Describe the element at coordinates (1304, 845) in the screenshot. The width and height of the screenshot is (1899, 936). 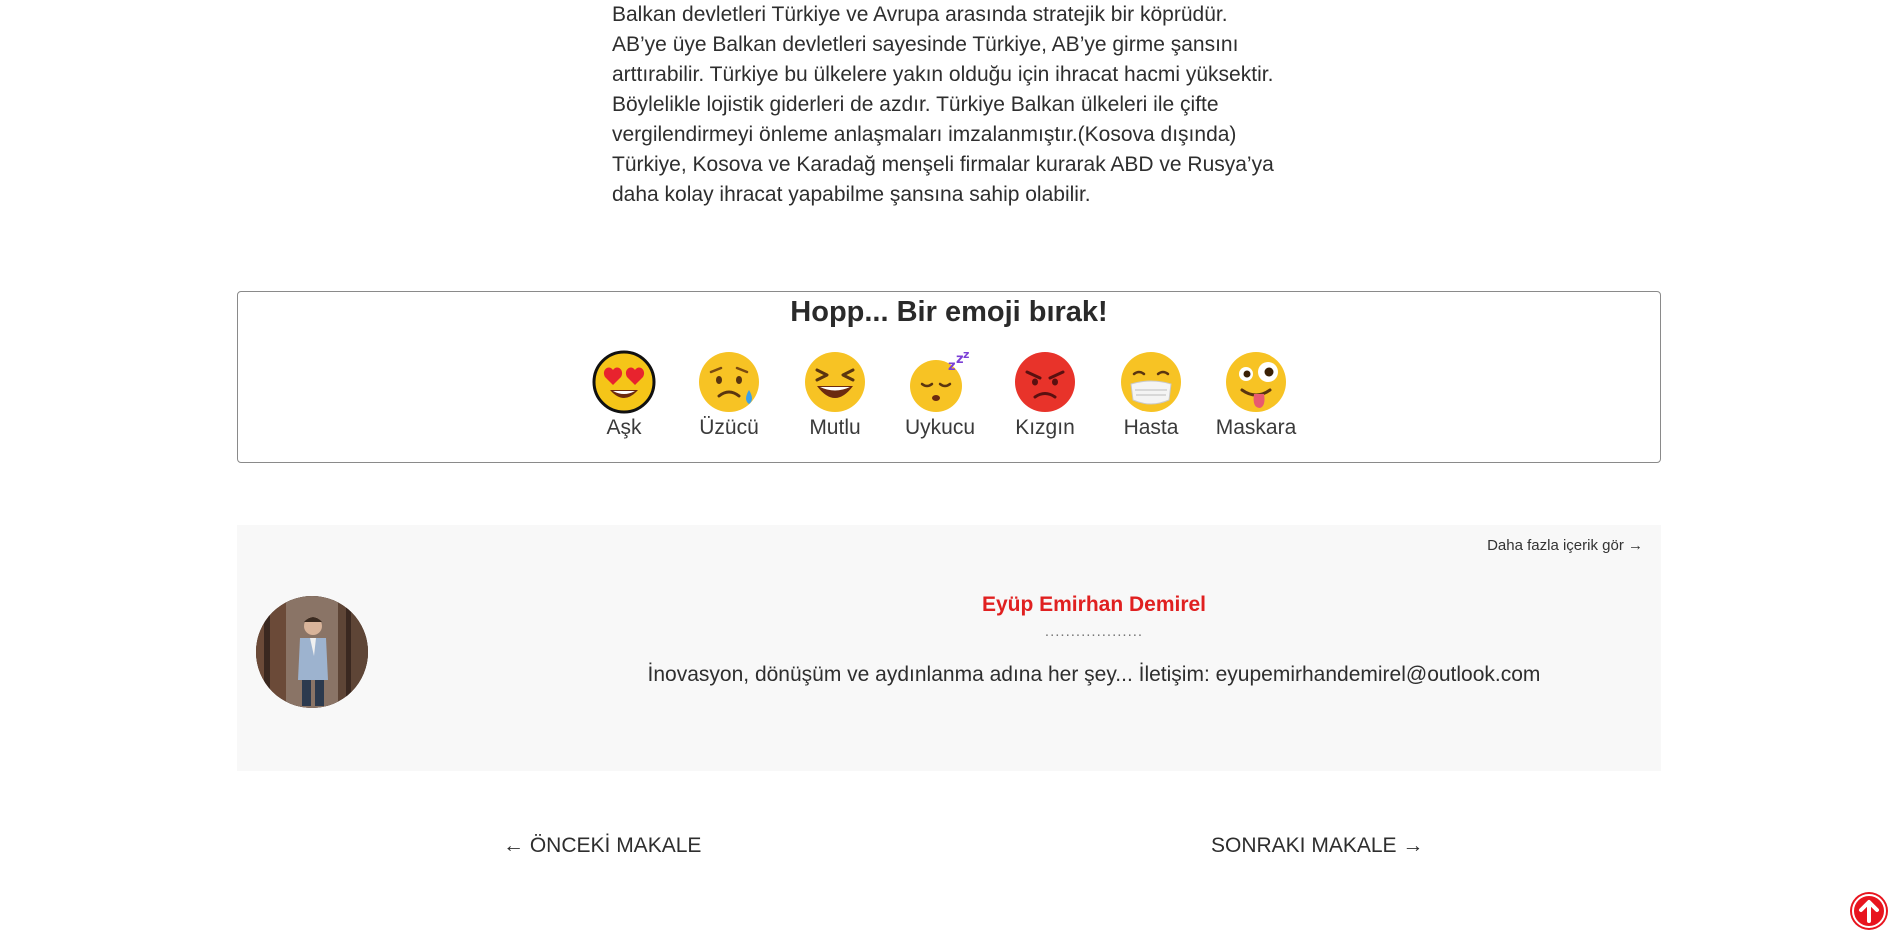
I see `next-article-label: SONRAKI MAKALE` at that location.